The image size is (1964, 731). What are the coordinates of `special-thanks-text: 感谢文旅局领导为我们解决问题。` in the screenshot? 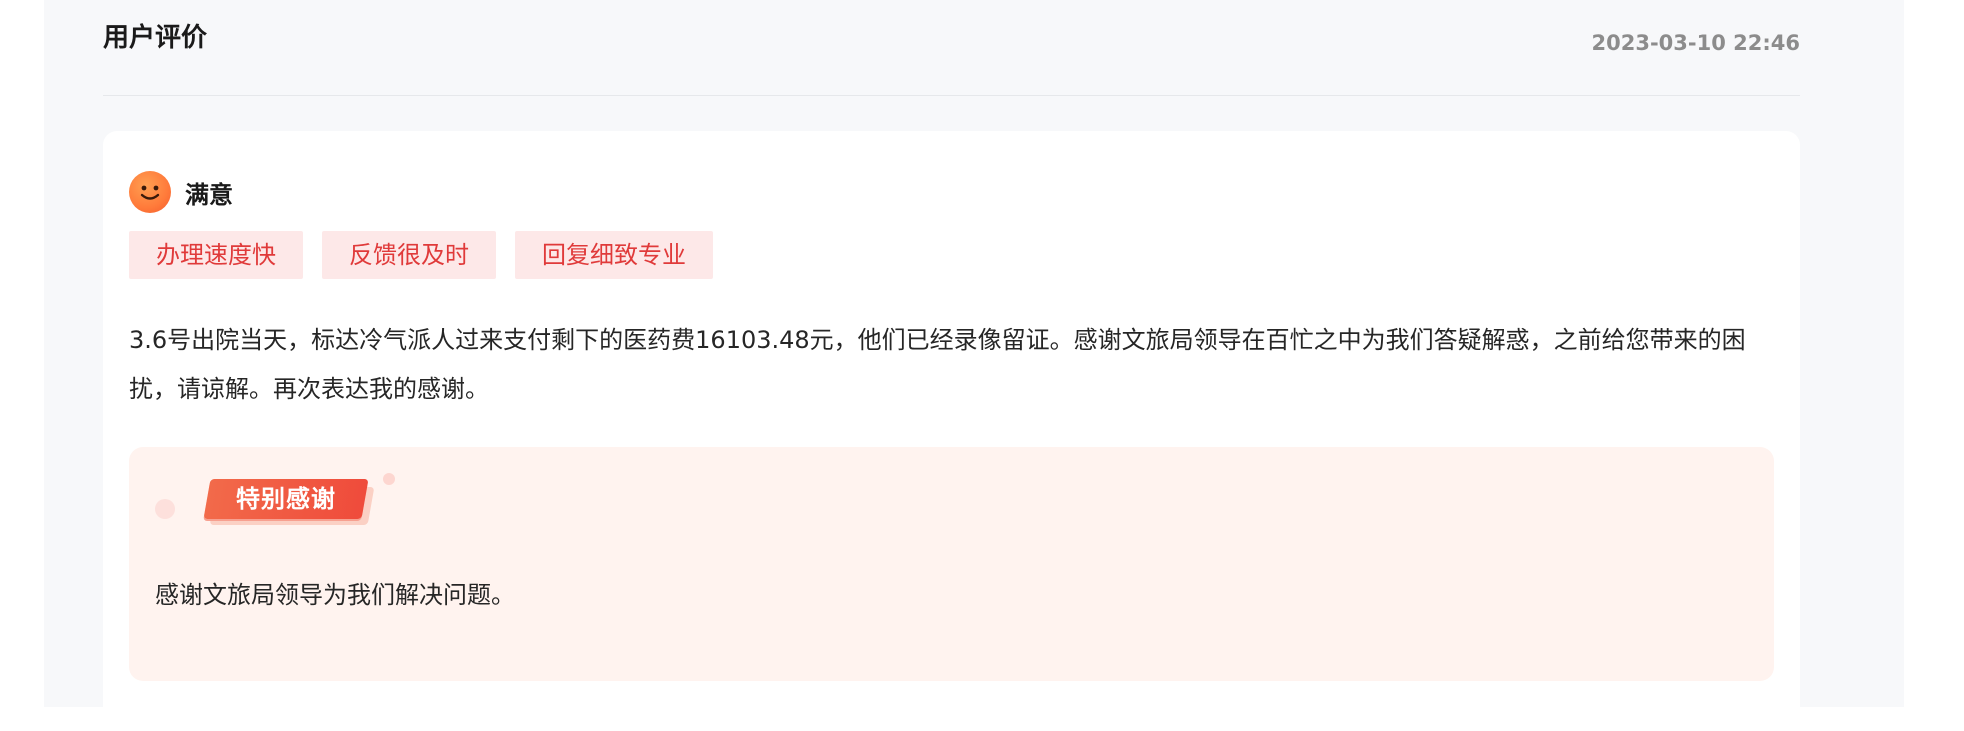 It's located at (335, 595).